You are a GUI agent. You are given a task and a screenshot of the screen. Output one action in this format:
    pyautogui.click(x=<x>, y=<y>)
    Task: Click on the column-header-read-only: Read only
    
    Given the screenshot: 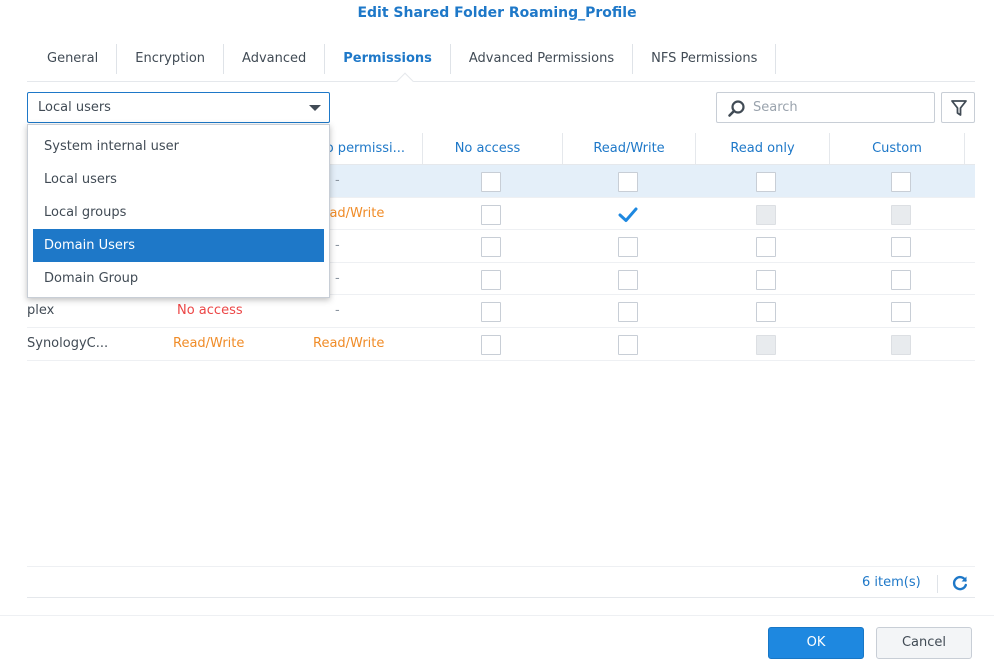 What is the action you would take?
    pyautogui.click(x=762, y=149)
    